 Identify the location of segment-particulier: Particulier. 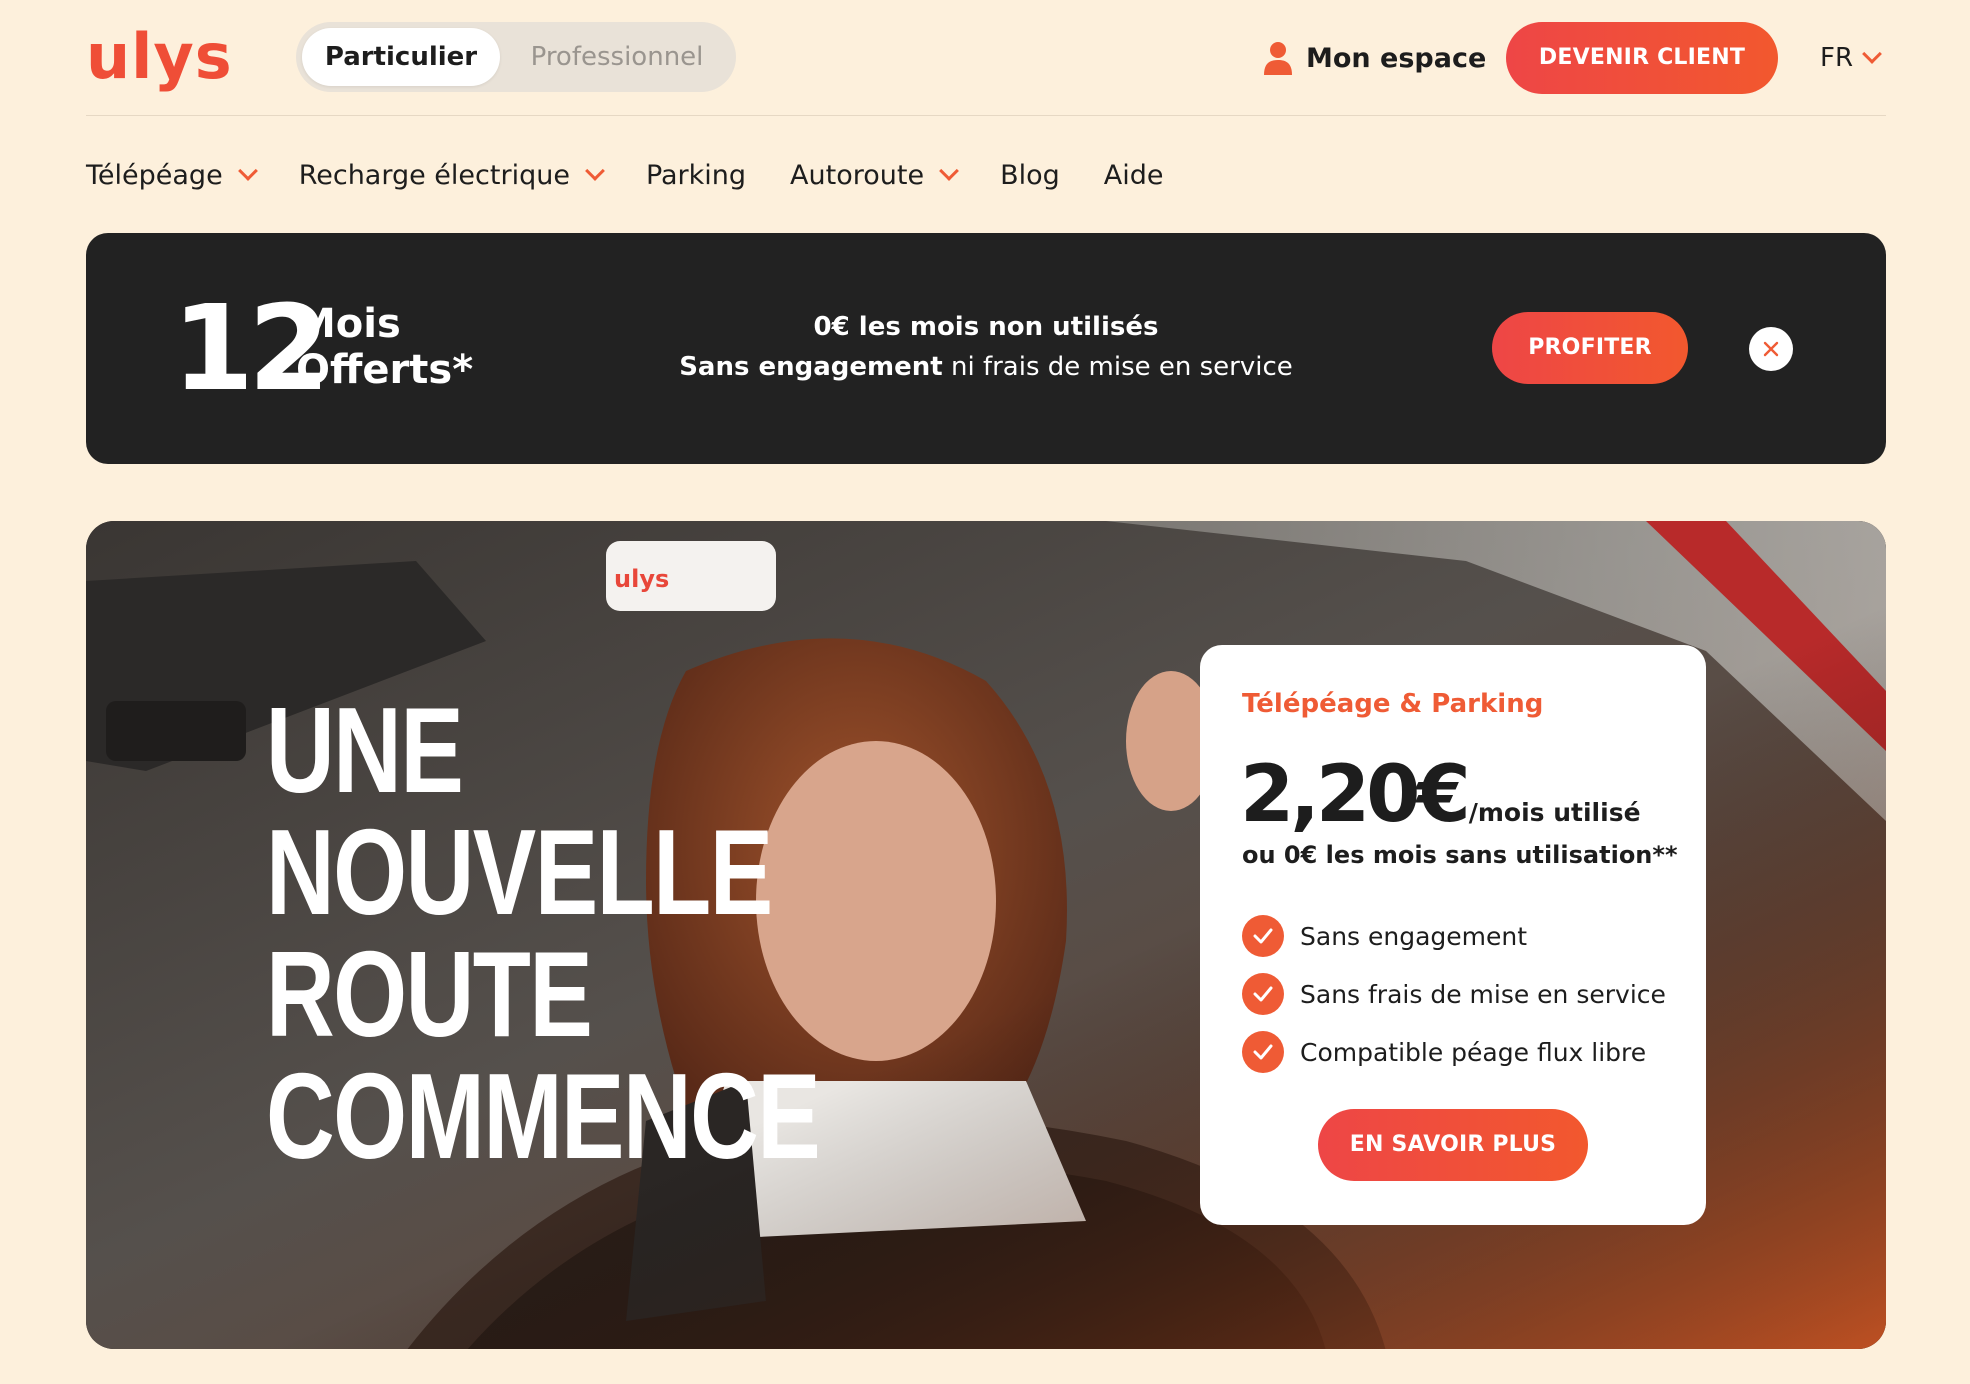
(401, 57).